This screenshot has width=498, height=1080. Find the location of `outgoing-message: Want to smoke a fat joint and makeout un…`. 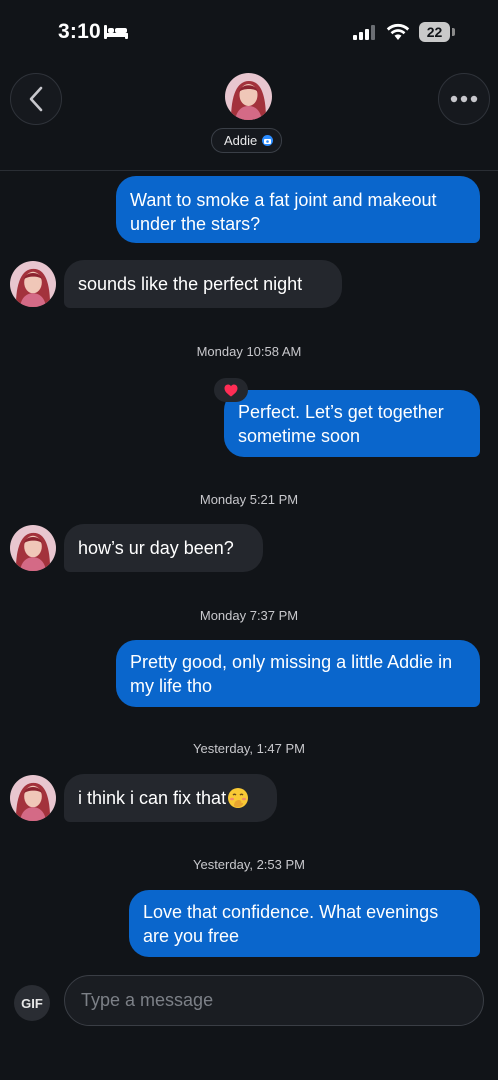

outgoing-message: Want to smoke a fat joint and makeout un… is located at coordinates (298, 209).